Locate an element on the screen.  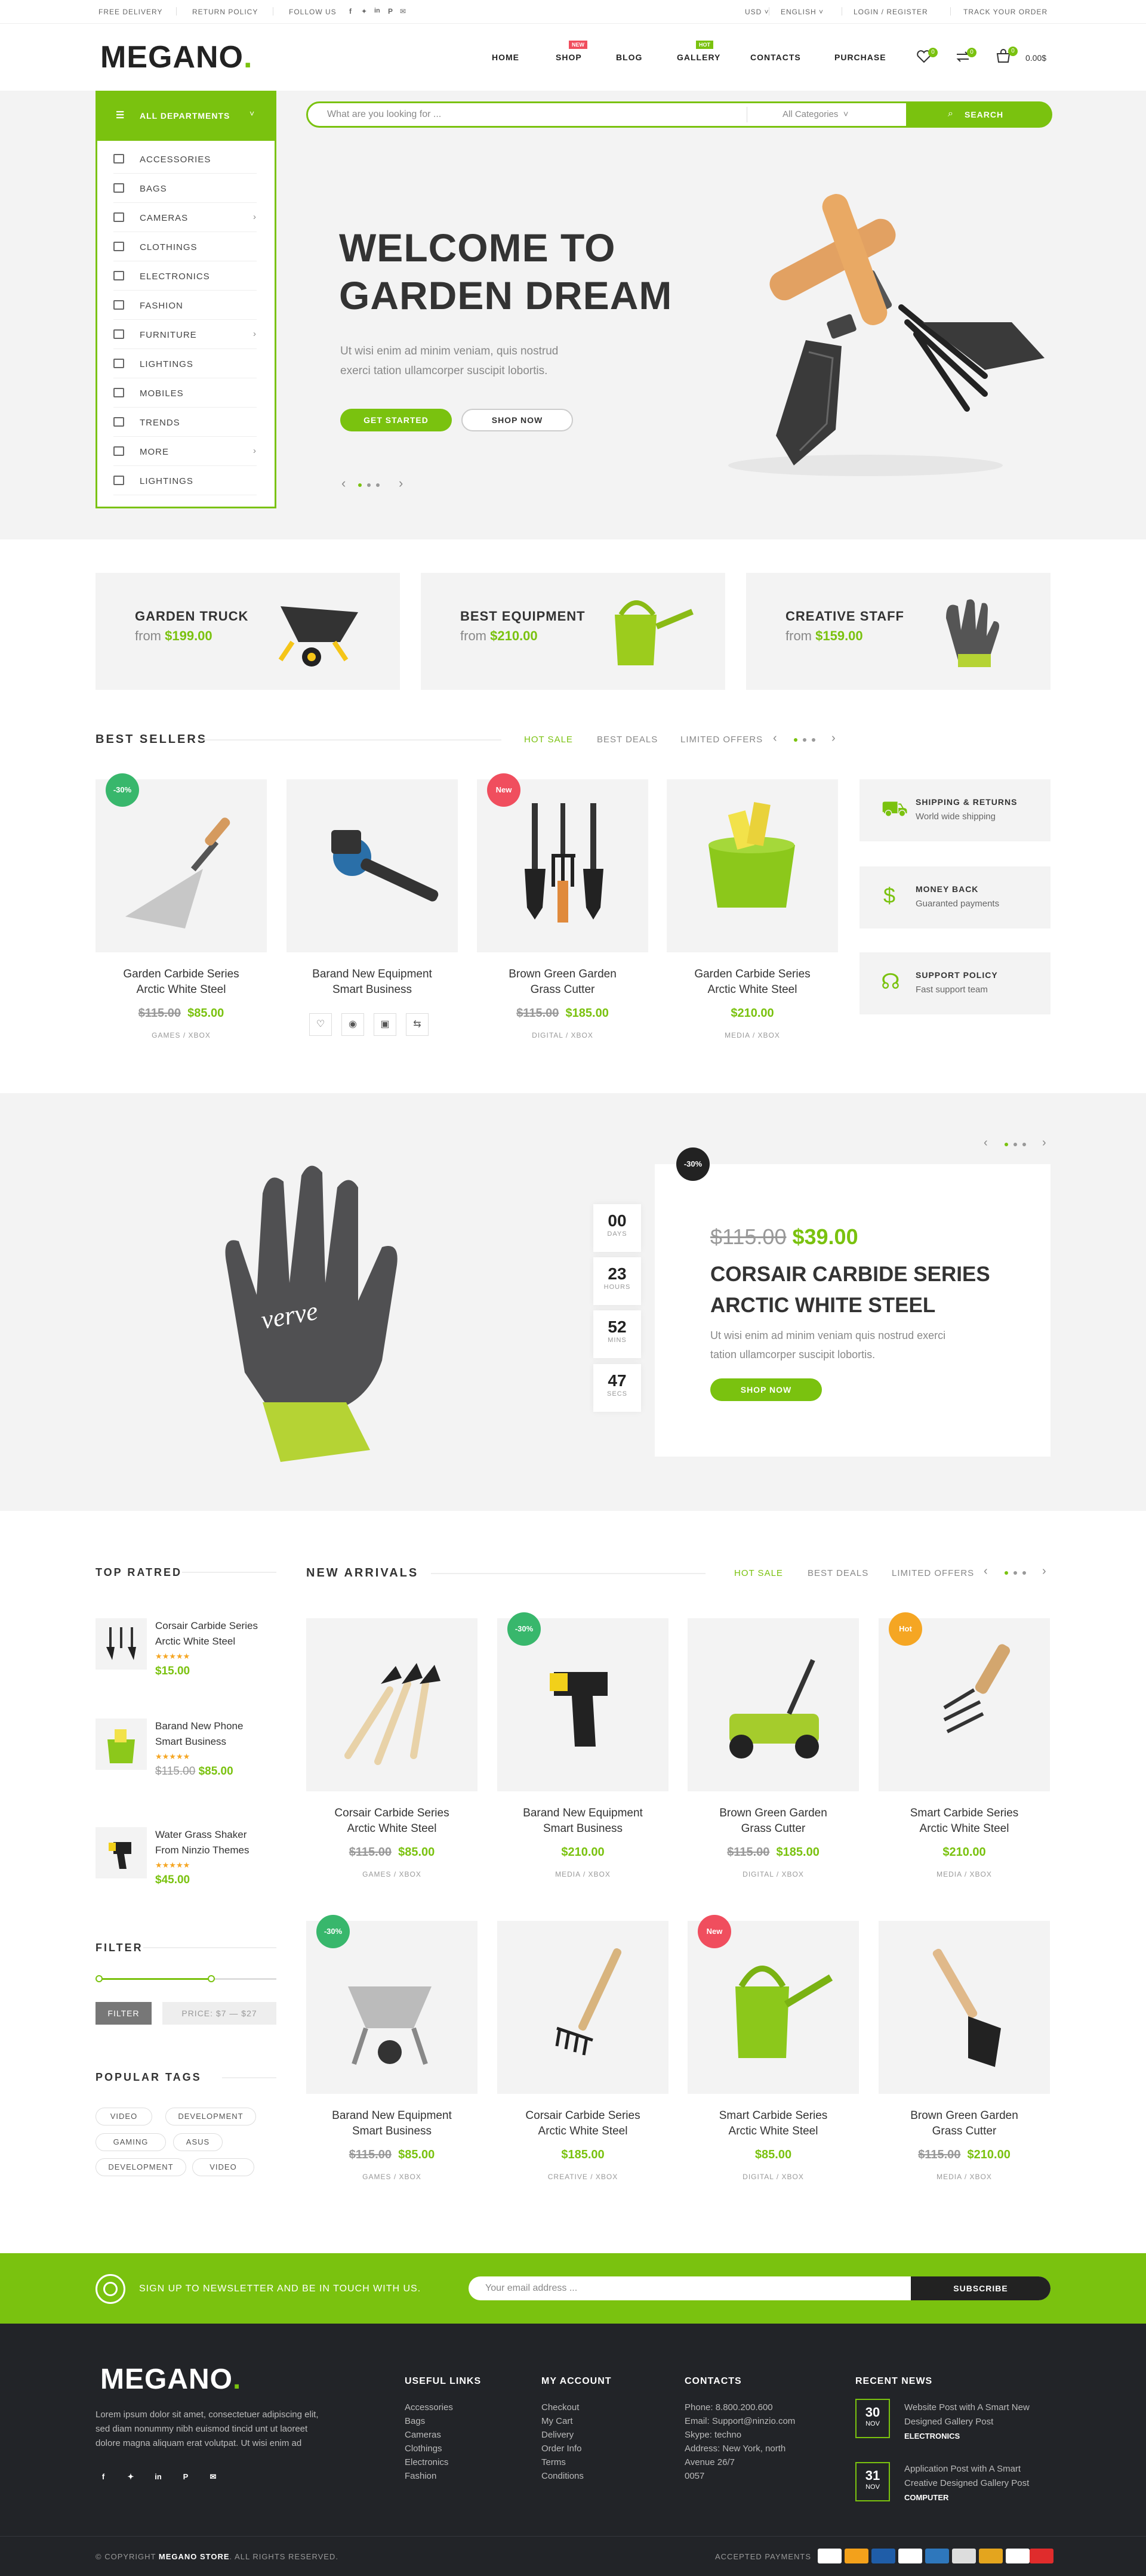
category-item: Mobiles is located at coordinates (185, 393).